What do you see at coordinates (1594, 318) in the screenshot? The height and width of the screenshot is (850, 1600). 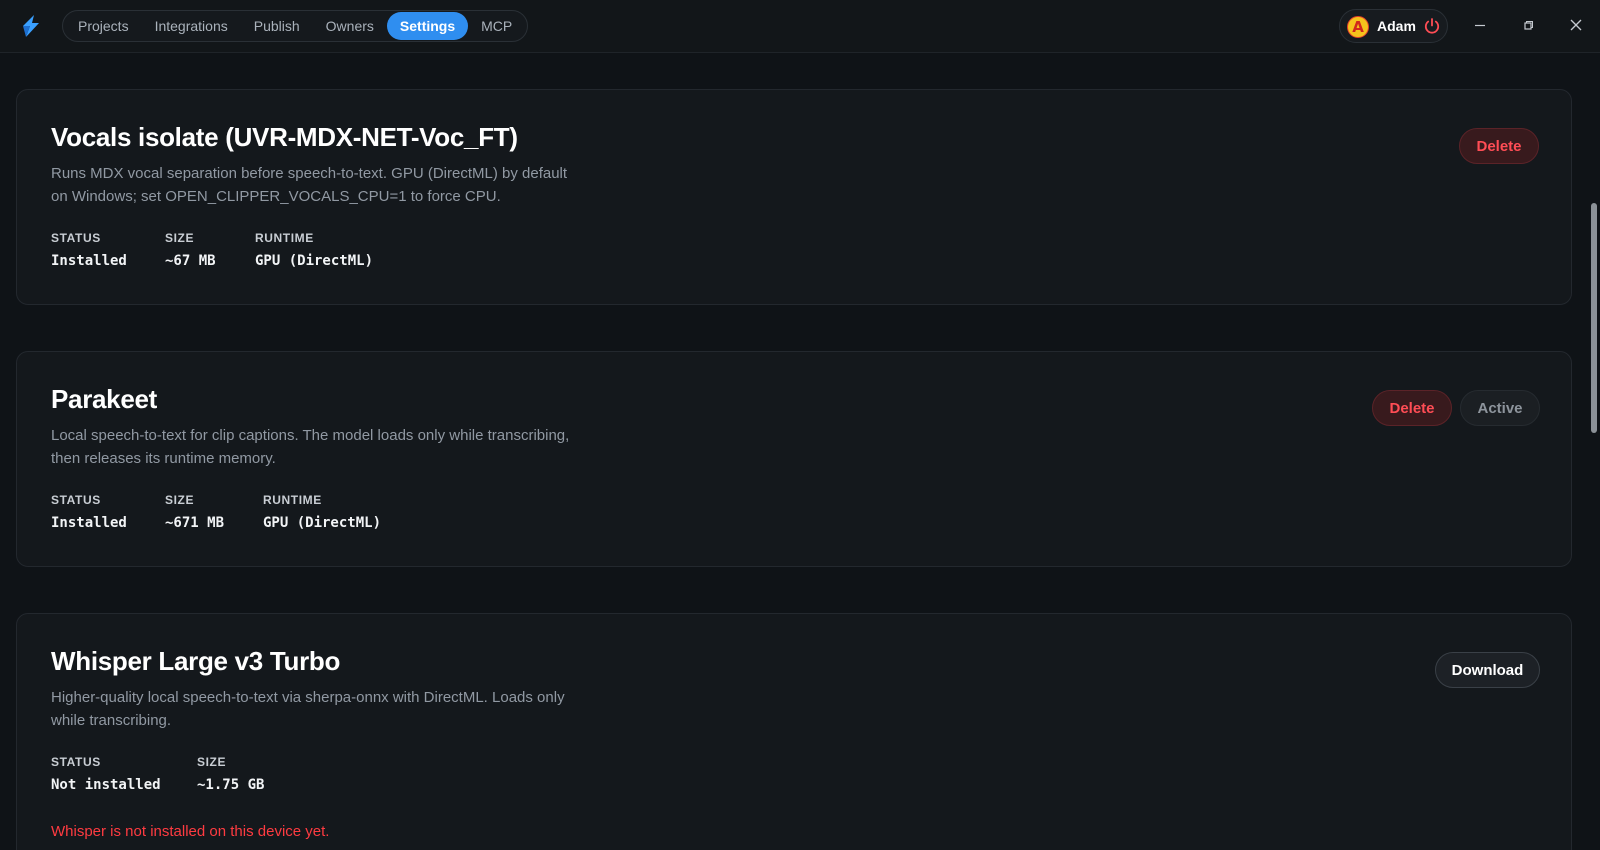 I see `scrollbar-thumb` at bounding box center [1594, 318].